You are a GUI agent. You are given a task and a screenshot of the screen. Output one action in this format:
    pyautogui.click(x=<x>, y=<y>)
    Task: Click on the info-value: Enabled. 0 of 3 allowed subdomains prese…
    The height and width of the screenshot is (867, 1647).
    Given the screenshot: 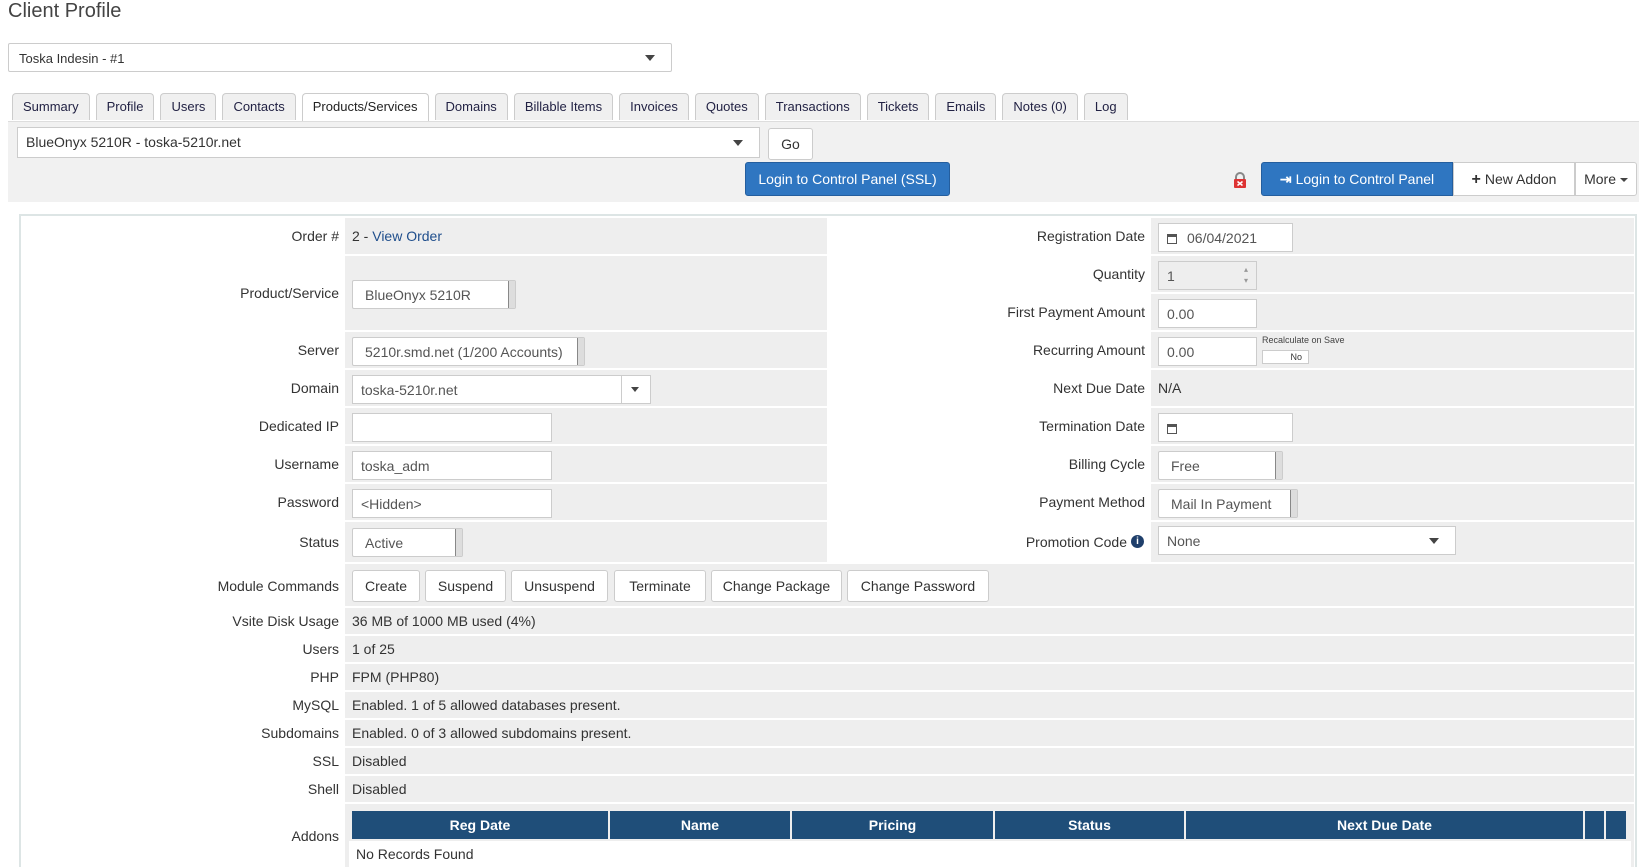 What is the action you would take?
    pyautogui.click(x=492, y=733)
    